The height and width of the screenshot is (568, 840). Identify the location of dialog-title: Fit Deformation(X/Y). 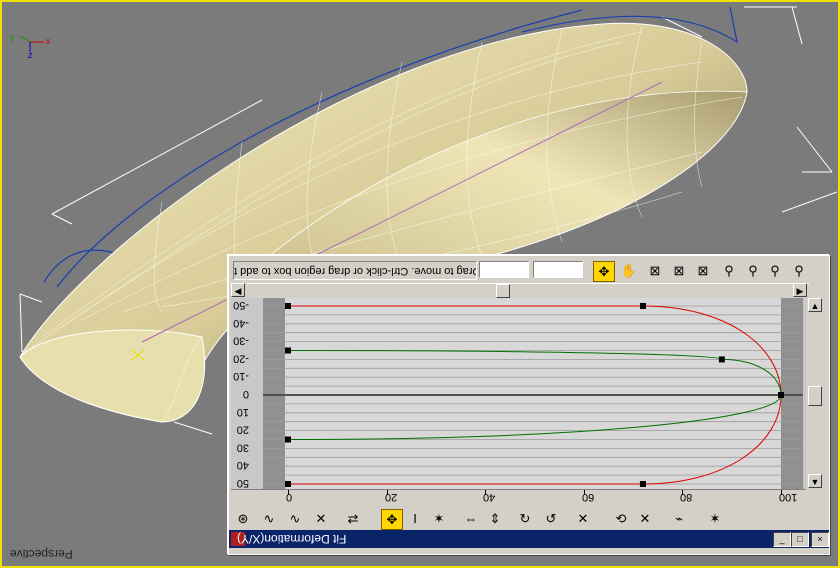
(292, 539).